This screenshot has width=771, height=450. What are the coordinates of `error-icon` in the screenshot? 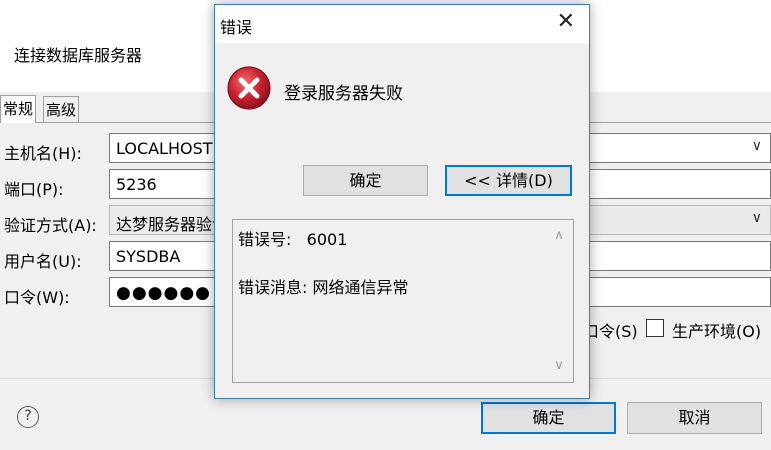 It's located at (249, 88).